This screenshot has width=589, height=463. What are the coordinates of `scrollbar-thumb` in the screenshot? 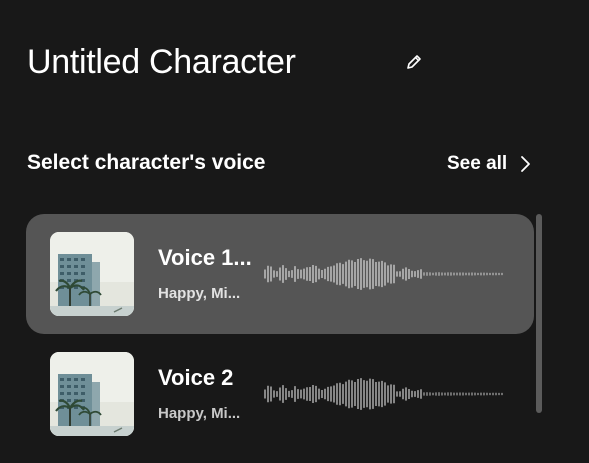 It's located at (539, 313).